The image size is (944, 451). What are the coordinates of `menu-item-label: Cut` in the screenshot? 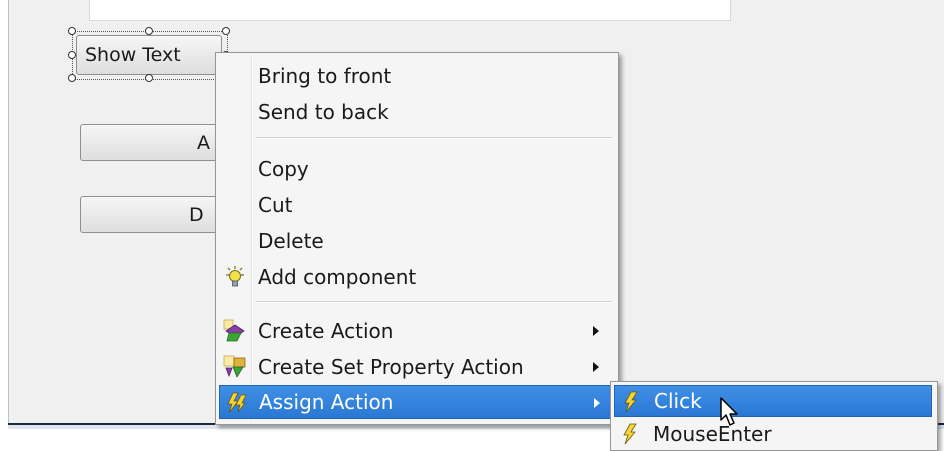 It's located at (275, 205).